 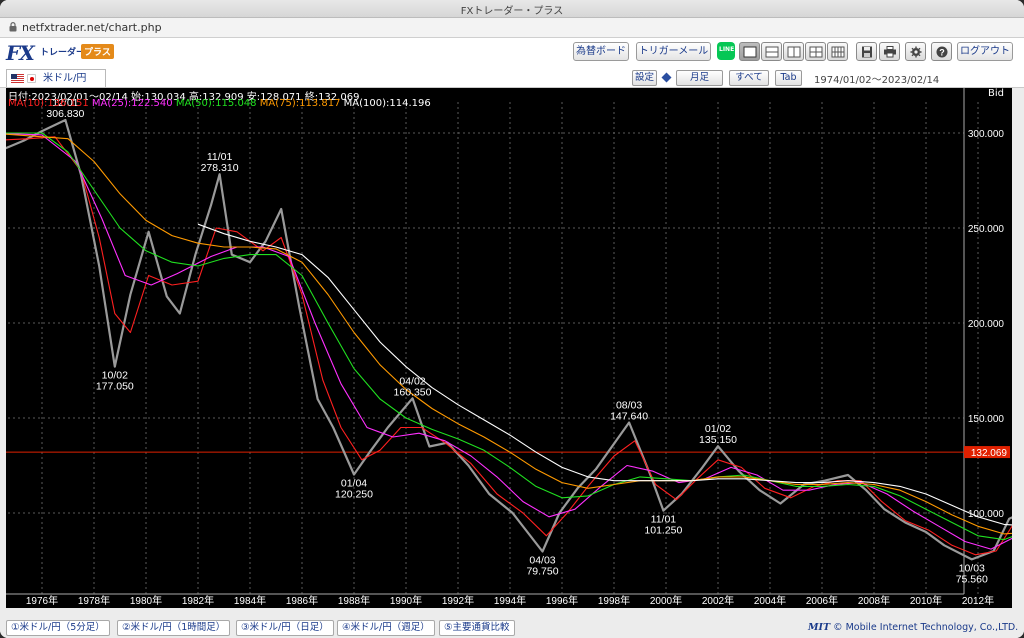 I want to click on copyright-text: © Mobile Internet Technology, Co.,LTD., so click(x=926, y=627).